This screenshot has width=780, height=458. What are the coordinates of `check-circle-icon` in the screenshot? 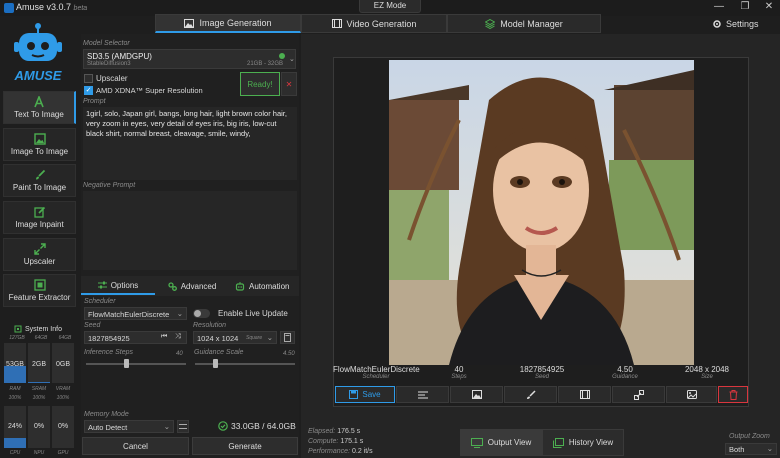 It's located at (223, 426).